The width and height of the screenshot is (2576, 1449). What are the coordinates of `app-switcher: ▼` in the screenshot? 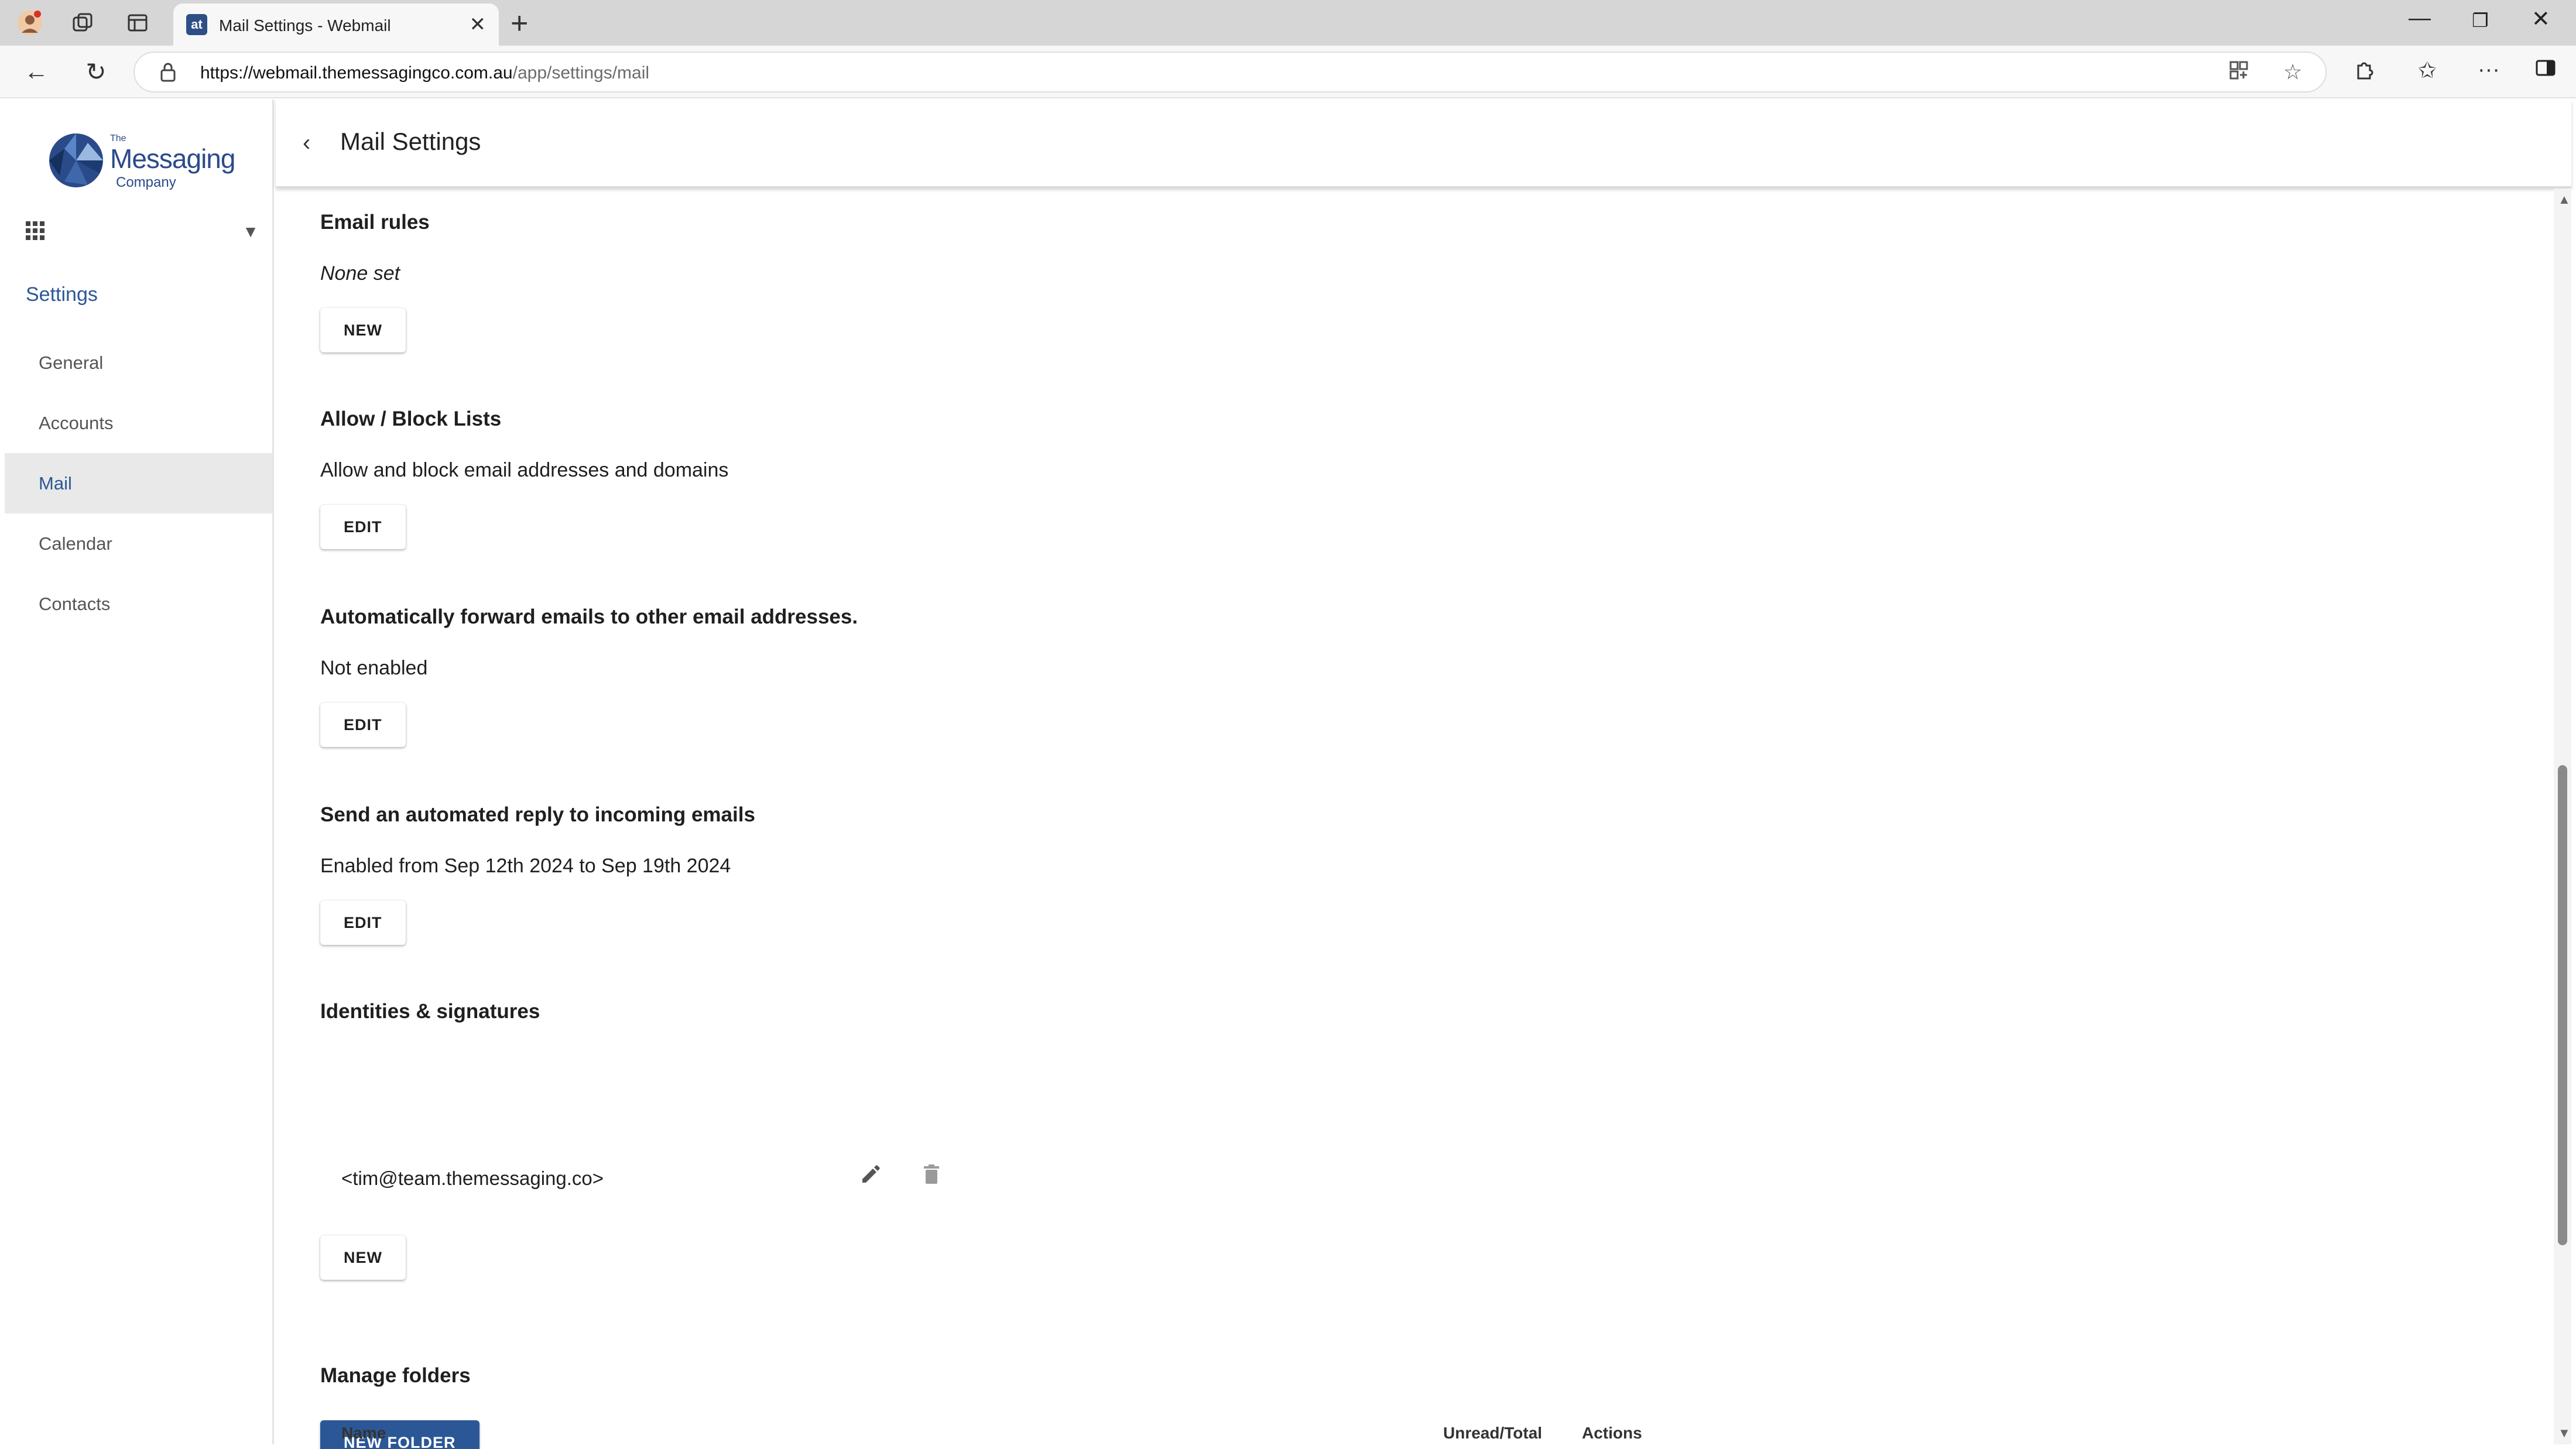 It's located at (142, 234).